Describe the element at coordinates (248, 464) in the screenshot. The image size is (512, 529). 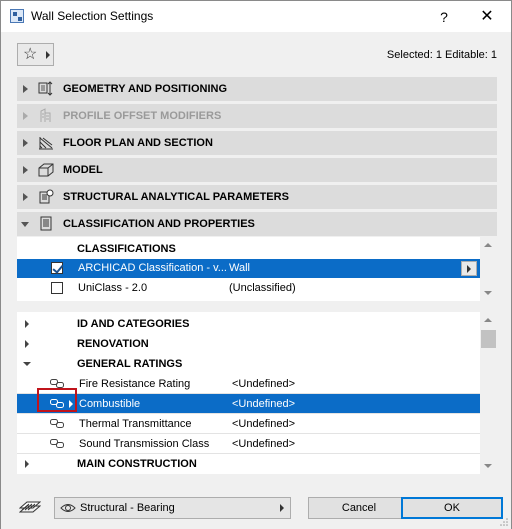
I see `property-group-main-construction: MAIN CONSTRUCTION` at that location.